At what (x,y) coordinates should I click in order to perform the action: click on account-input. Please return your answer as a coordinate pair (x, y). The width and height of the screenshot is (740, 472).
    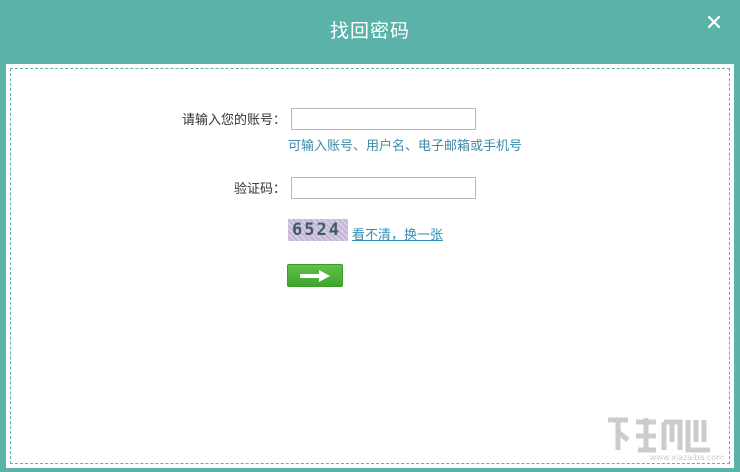
    Looking at the image, I should click on (383, 119).